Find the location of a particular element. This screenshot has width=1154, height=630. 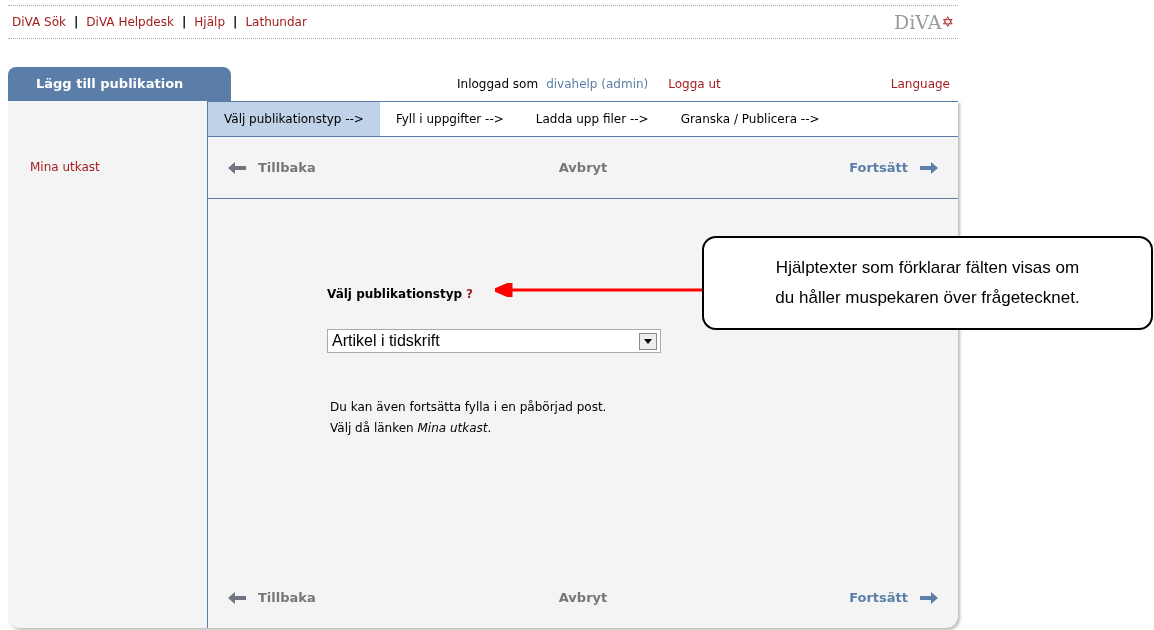

top-link: DiVA Helpdesk is located at coordinates (130, 22).